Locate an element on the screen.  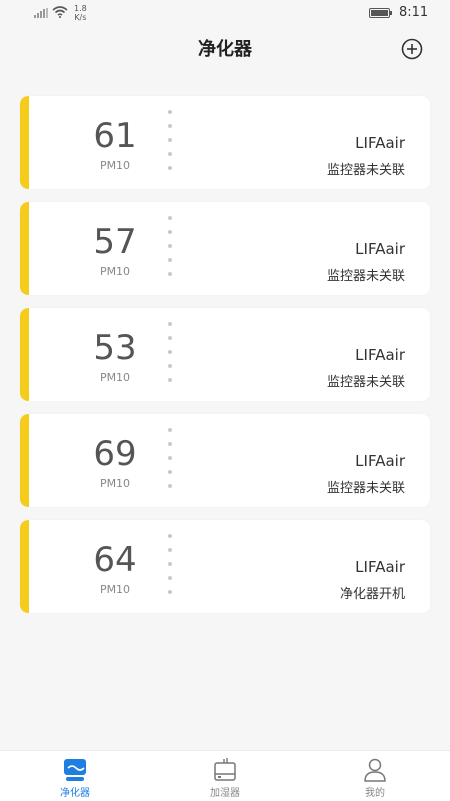
nav-label: 净化器 is located at coordinates (75, 793).